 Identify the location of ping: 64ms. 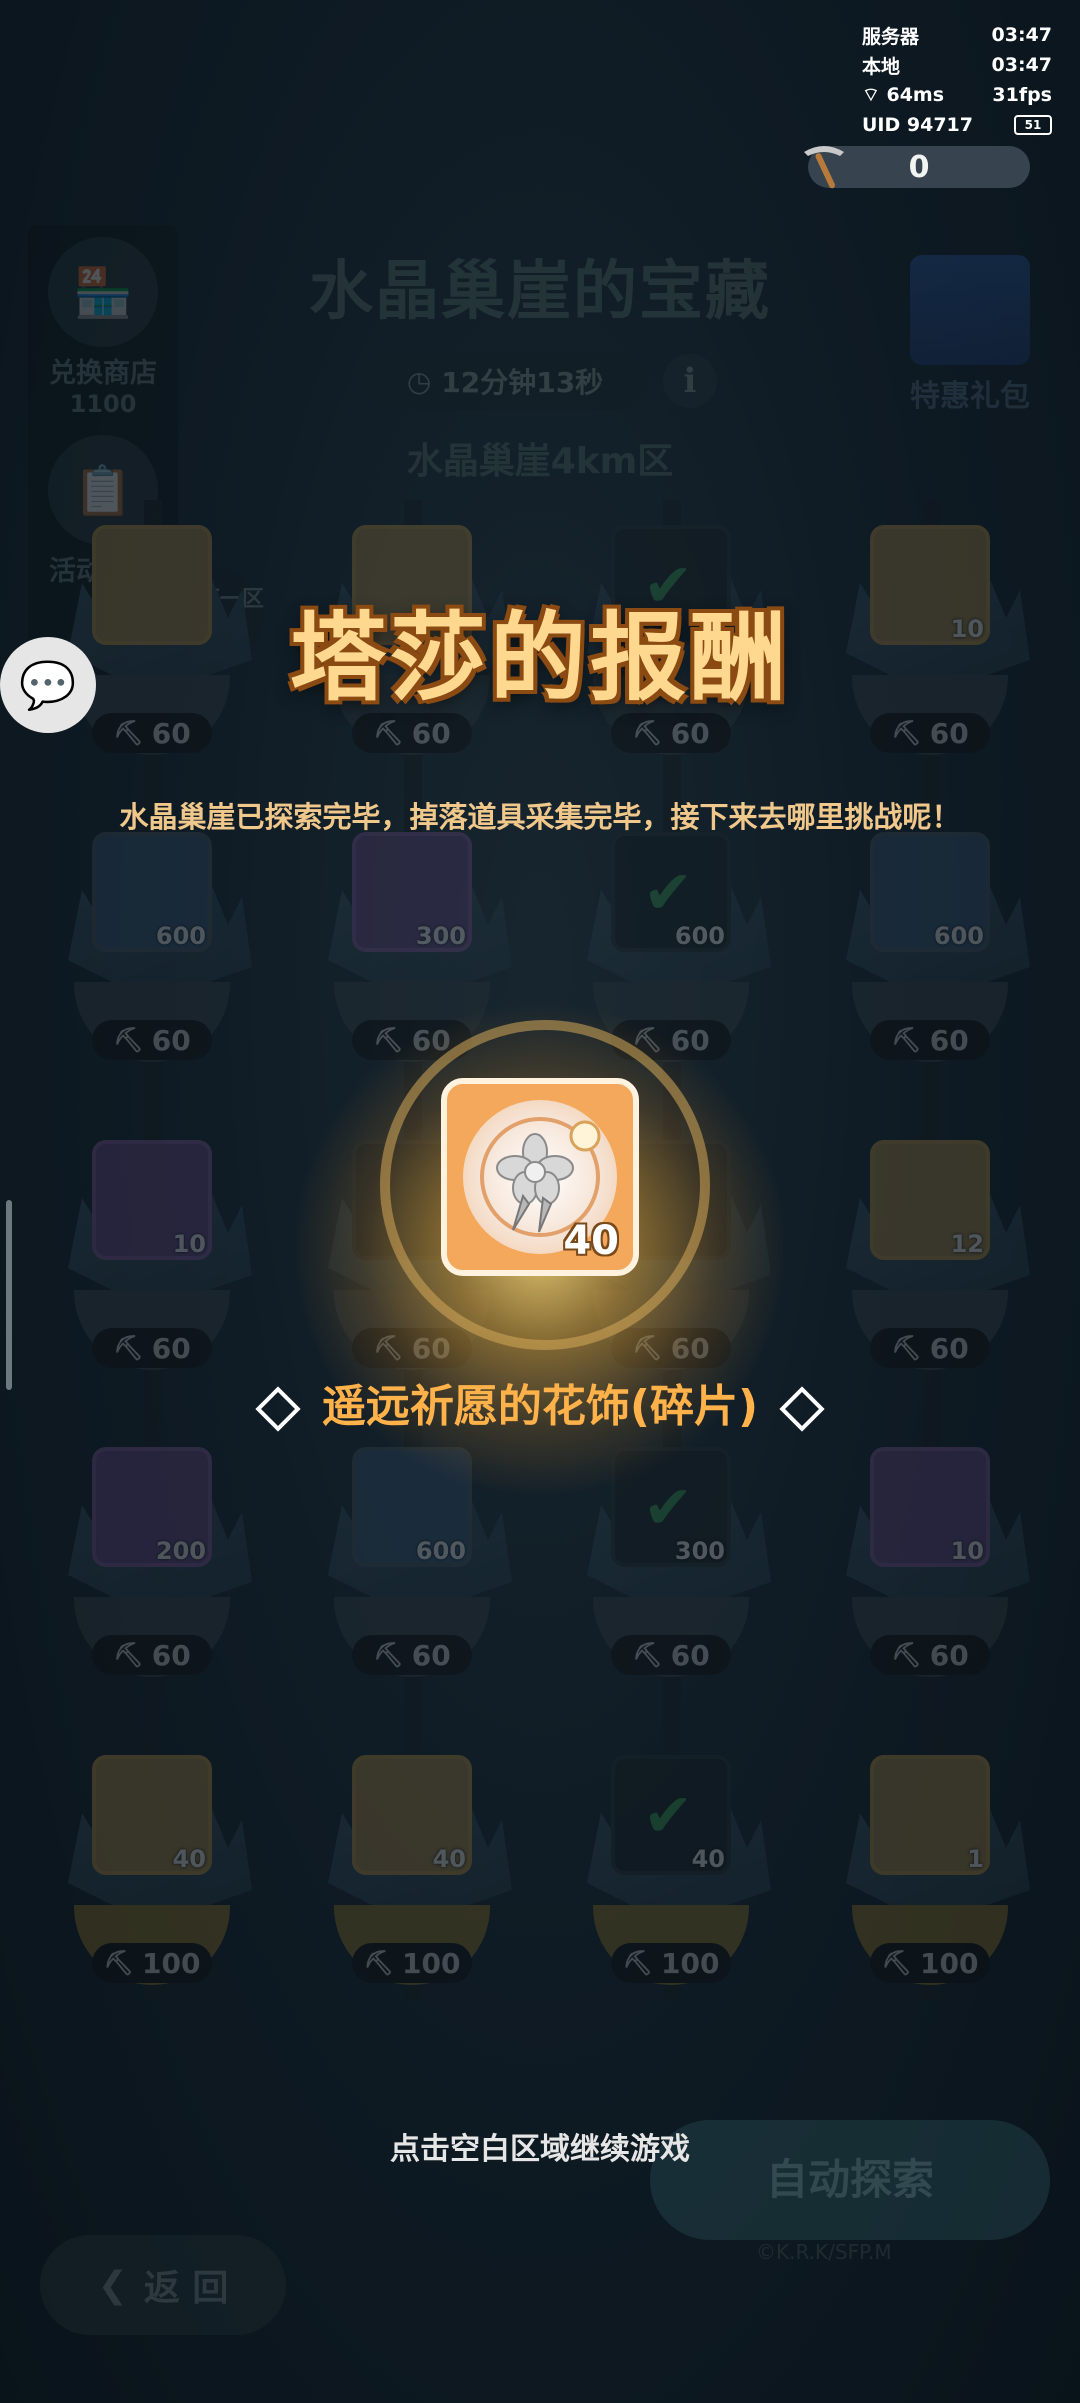
(915, 95).